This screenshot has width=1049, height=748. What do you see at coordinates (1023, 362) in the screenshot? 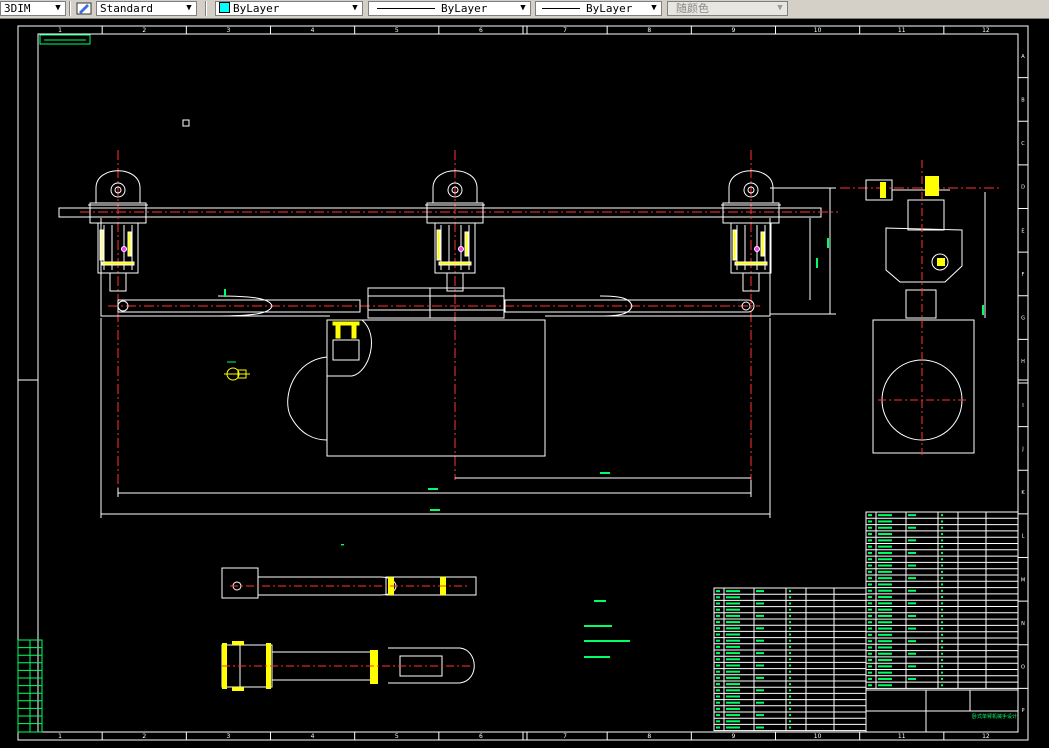
I see `row-label: H` at bounding box center [1023, 362].